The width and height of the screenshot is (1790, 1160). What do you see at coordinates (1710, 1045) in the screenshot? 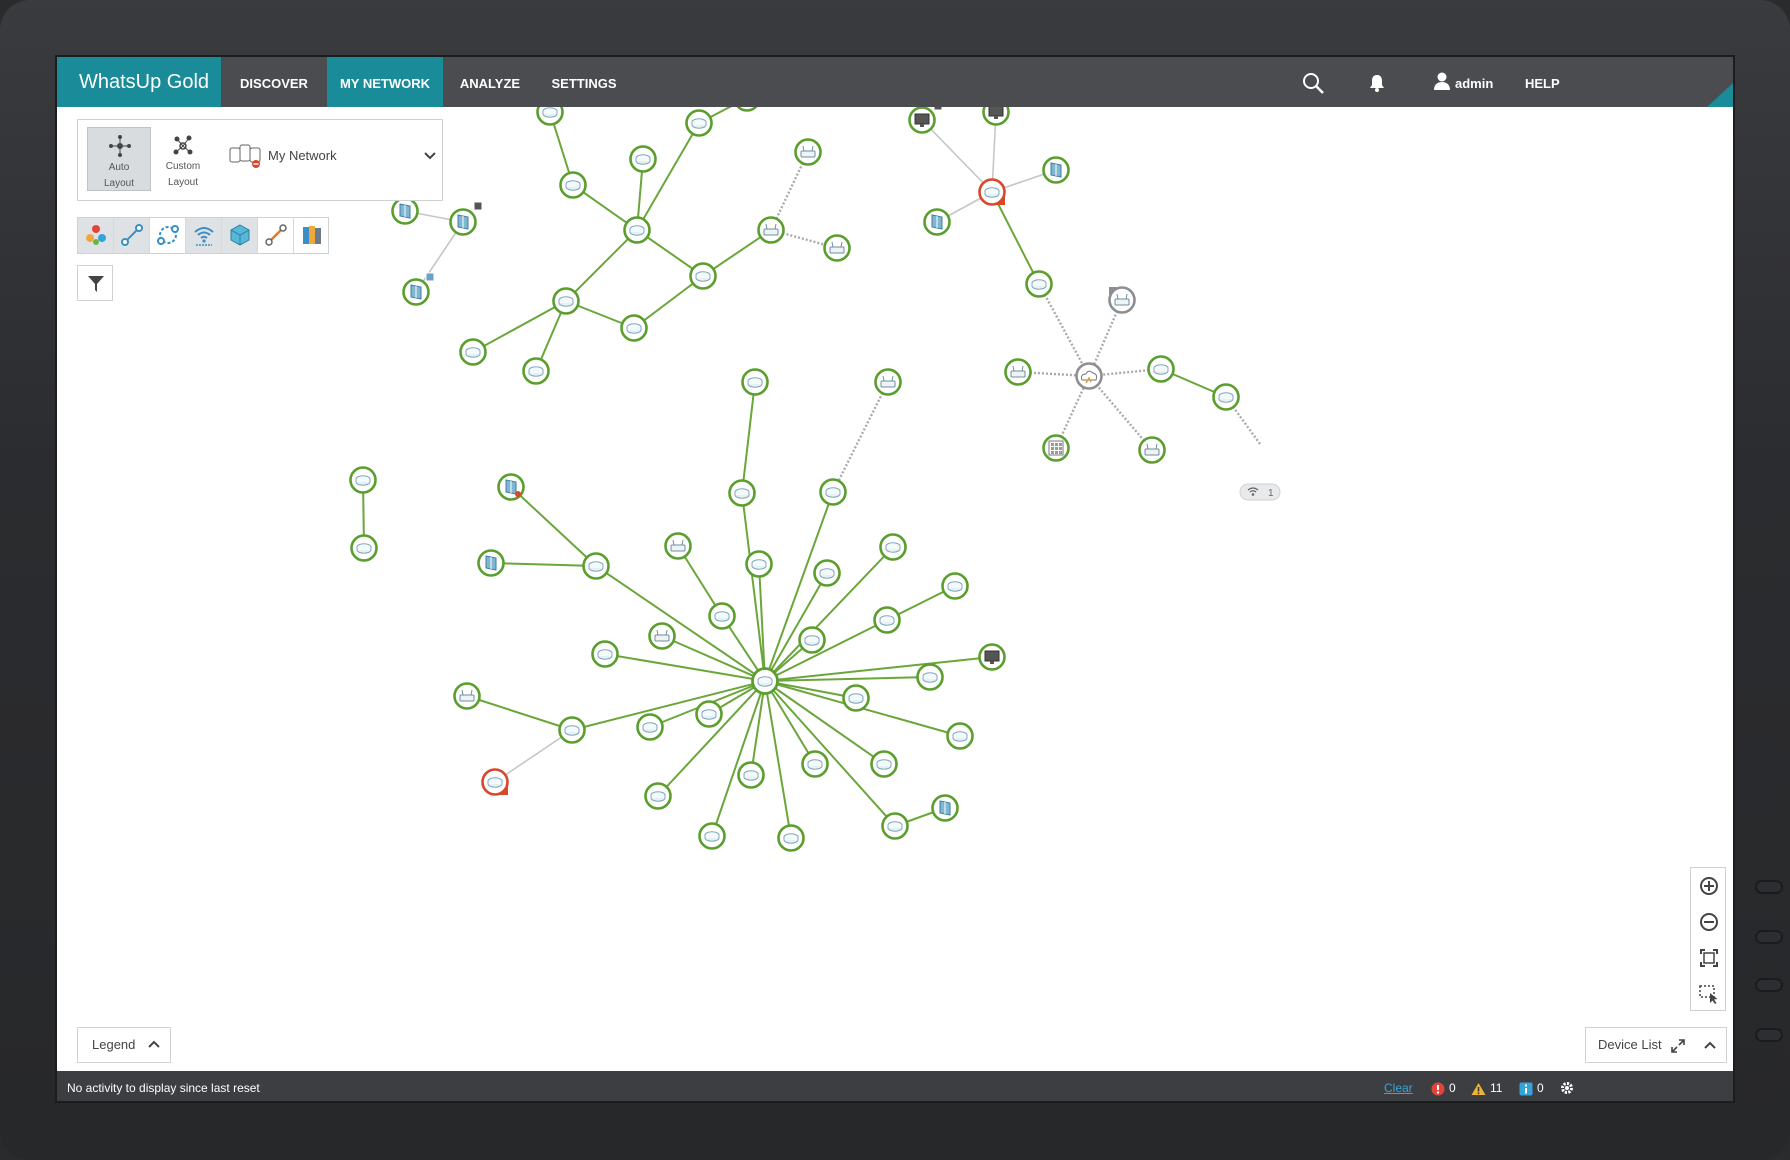
I see `chevron-up-icon` at bounding box center [1710, 1045].